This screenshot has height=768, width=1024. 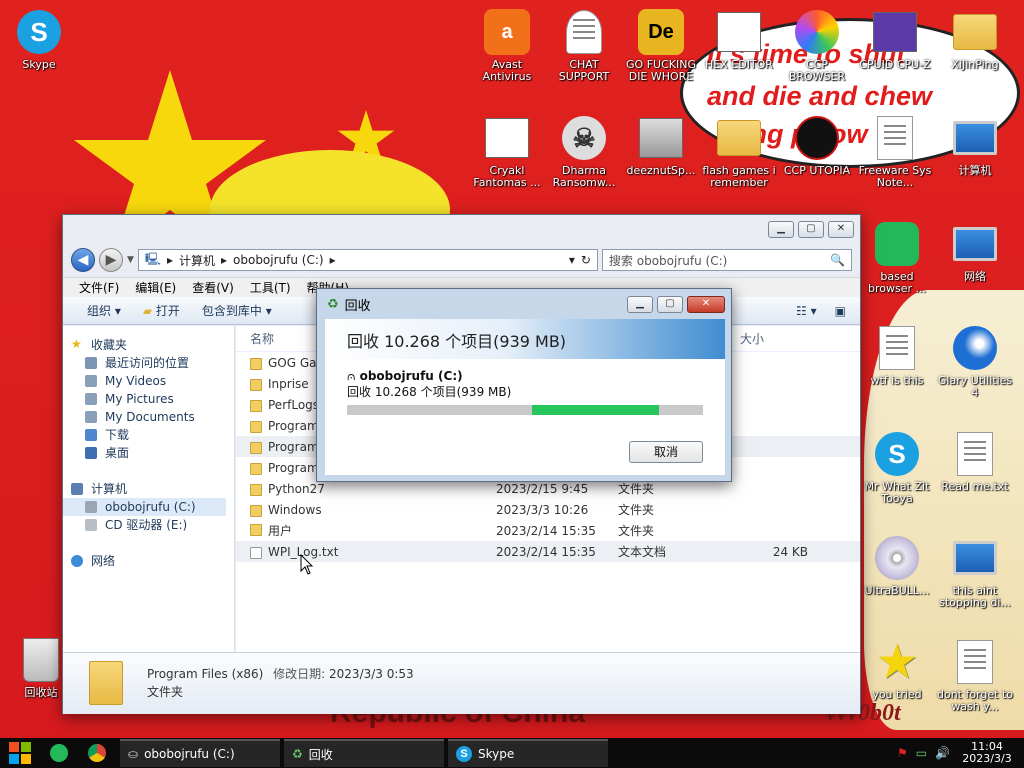 I want to click on flag-icon: ⚑, so click(x=902, y=753).